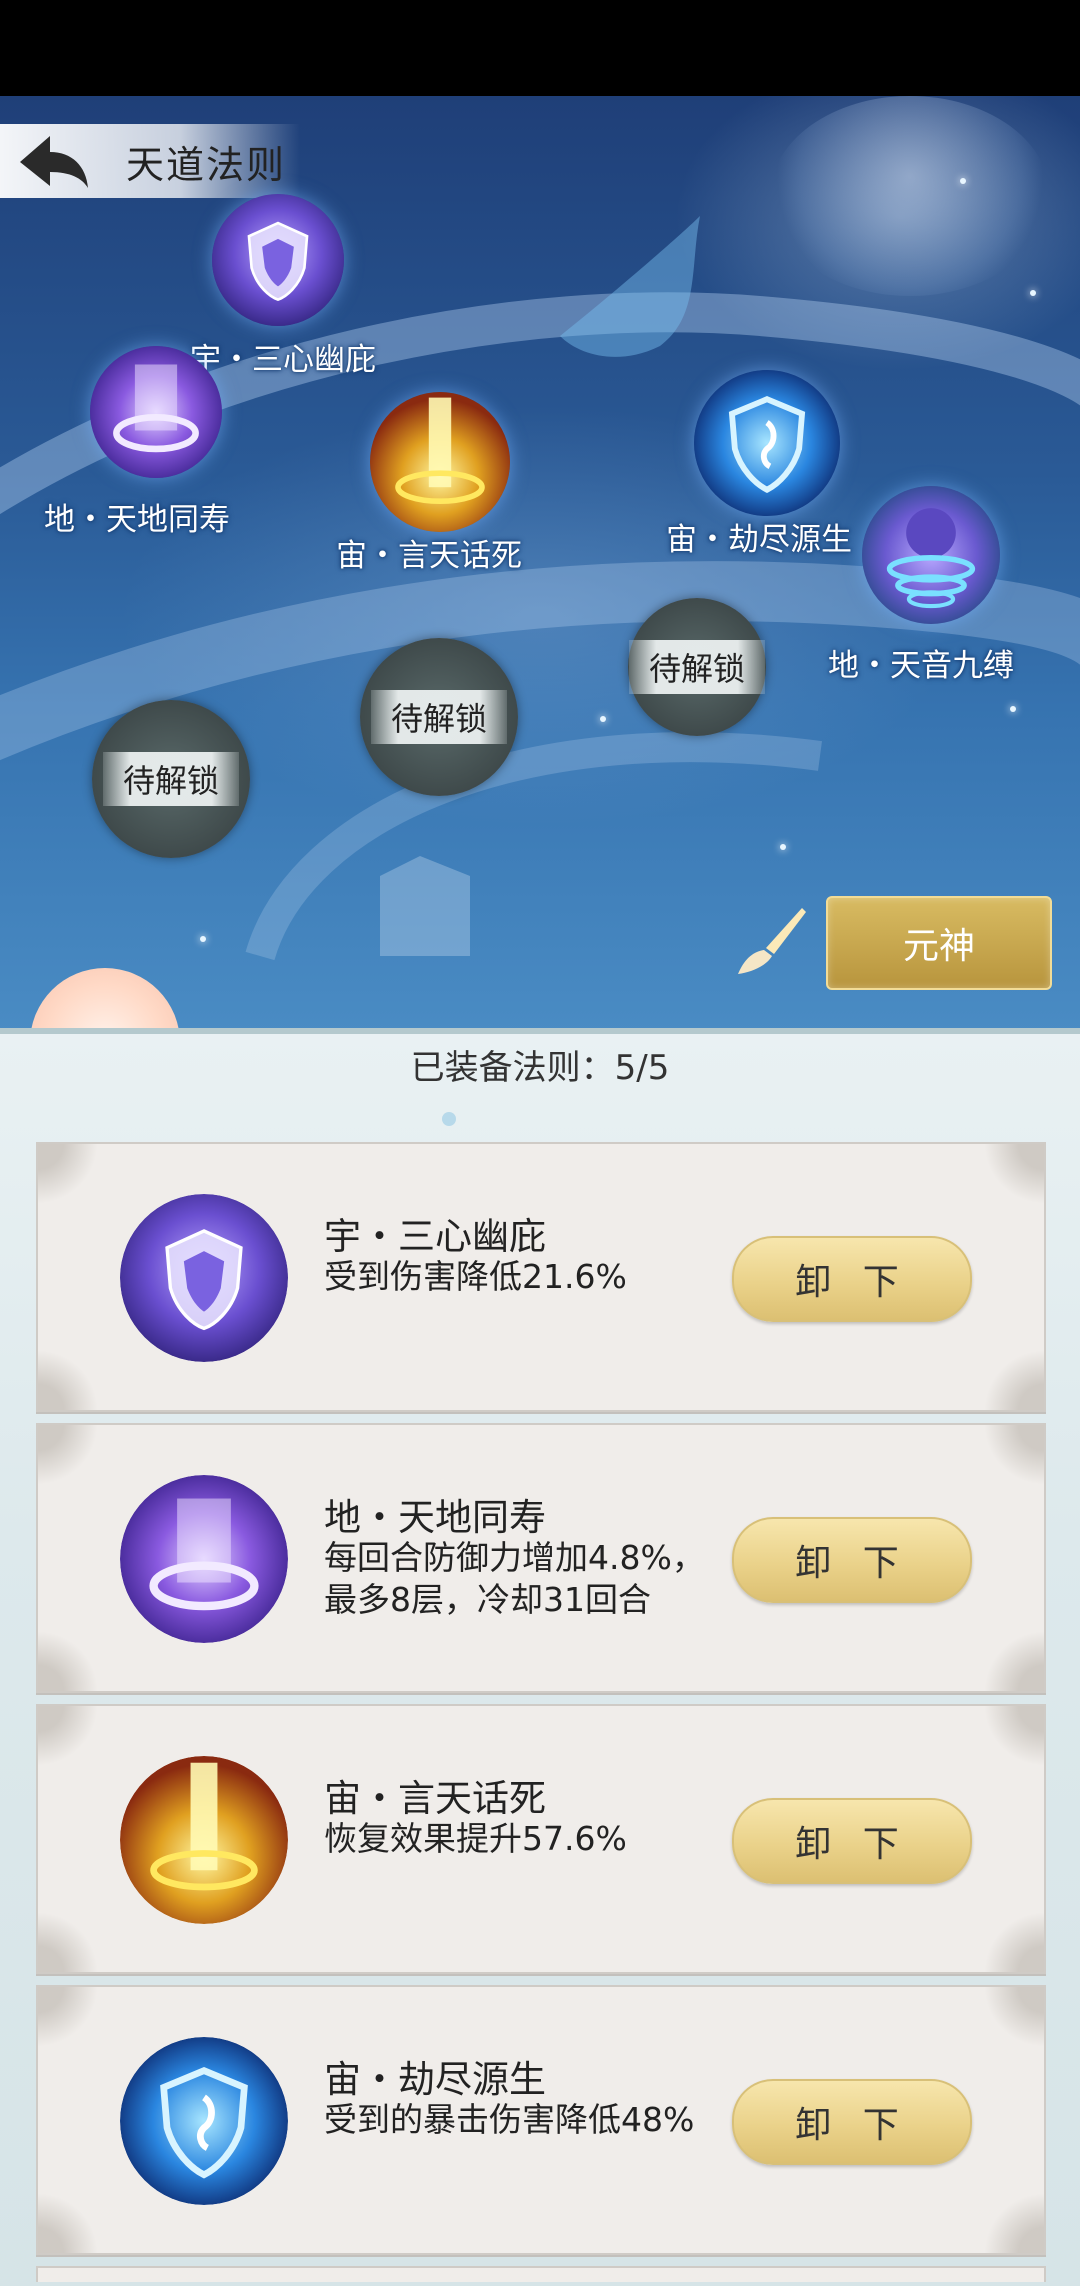 This screenshot has height=2286, width=1080. I want to click on equipped-card: 宇・三心幽庇 受到伤害降低21.6% 卸 下, so click(541, 1277).